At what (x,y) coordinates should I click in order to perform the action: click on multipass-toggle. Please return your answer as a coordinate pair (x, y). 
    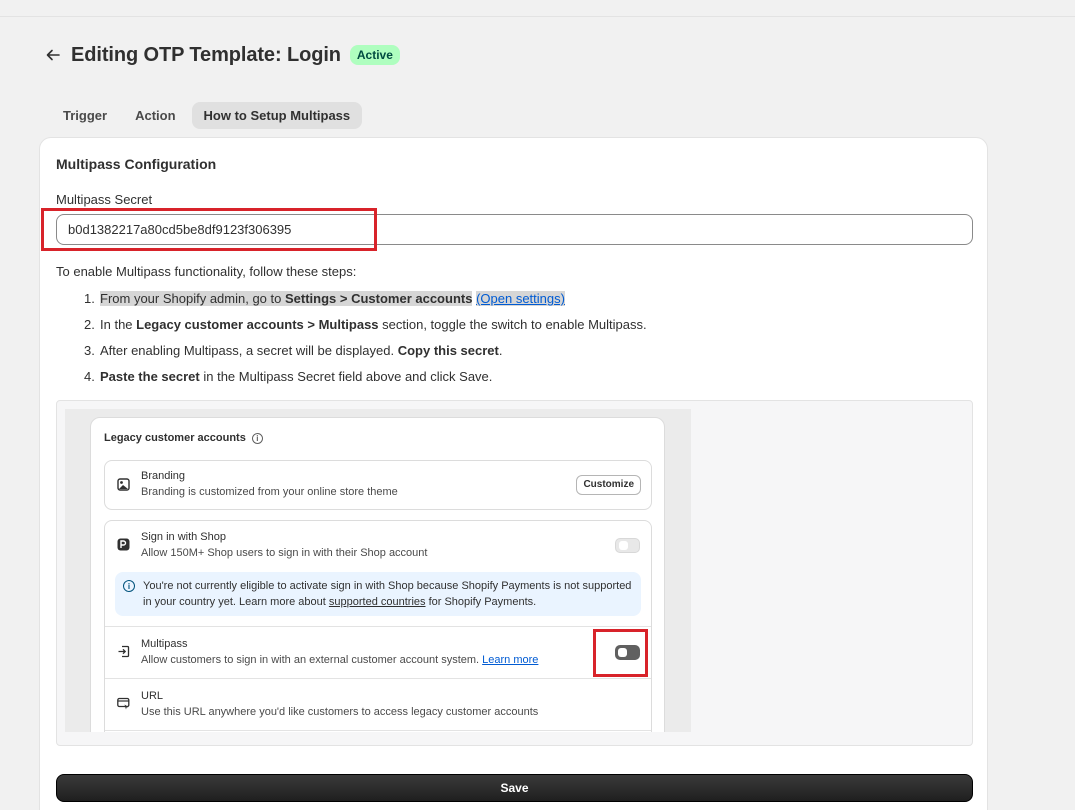
    Looking at the image, I should click on (627, 652).